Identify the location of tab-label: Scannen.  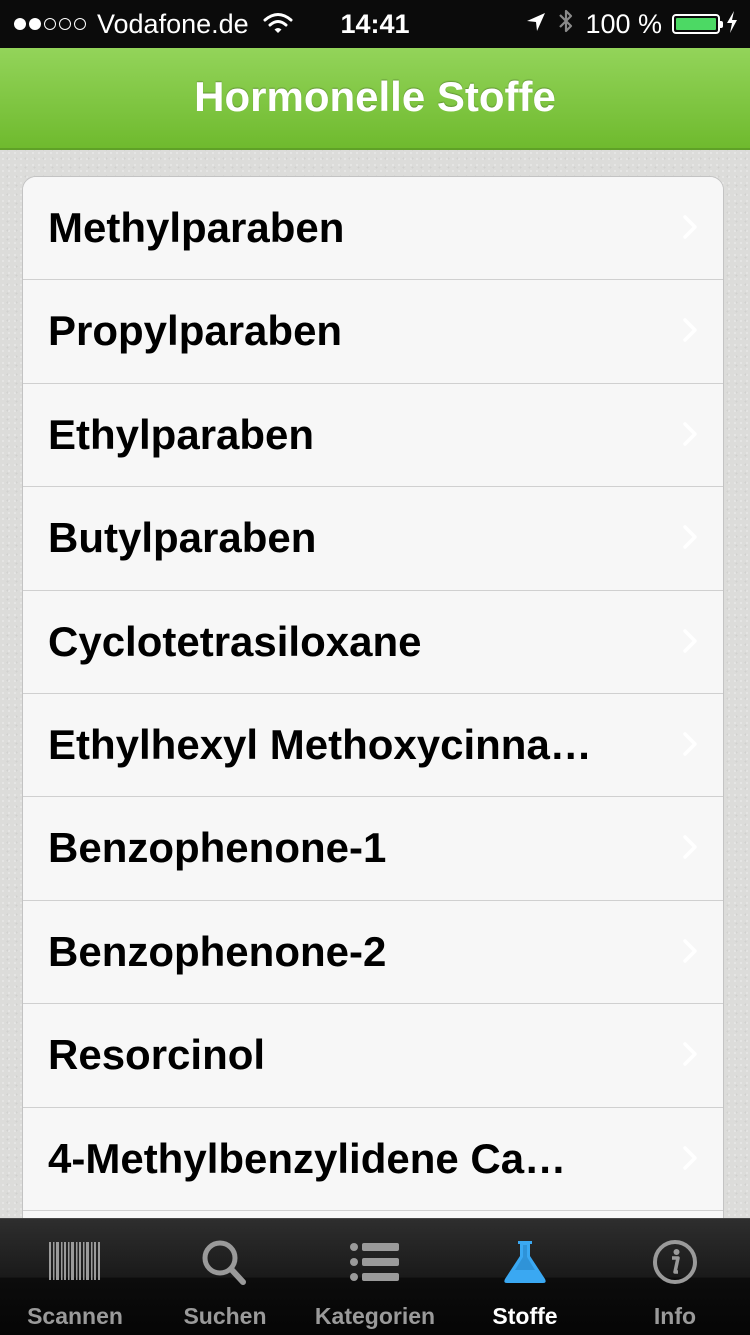
(75, 1316).